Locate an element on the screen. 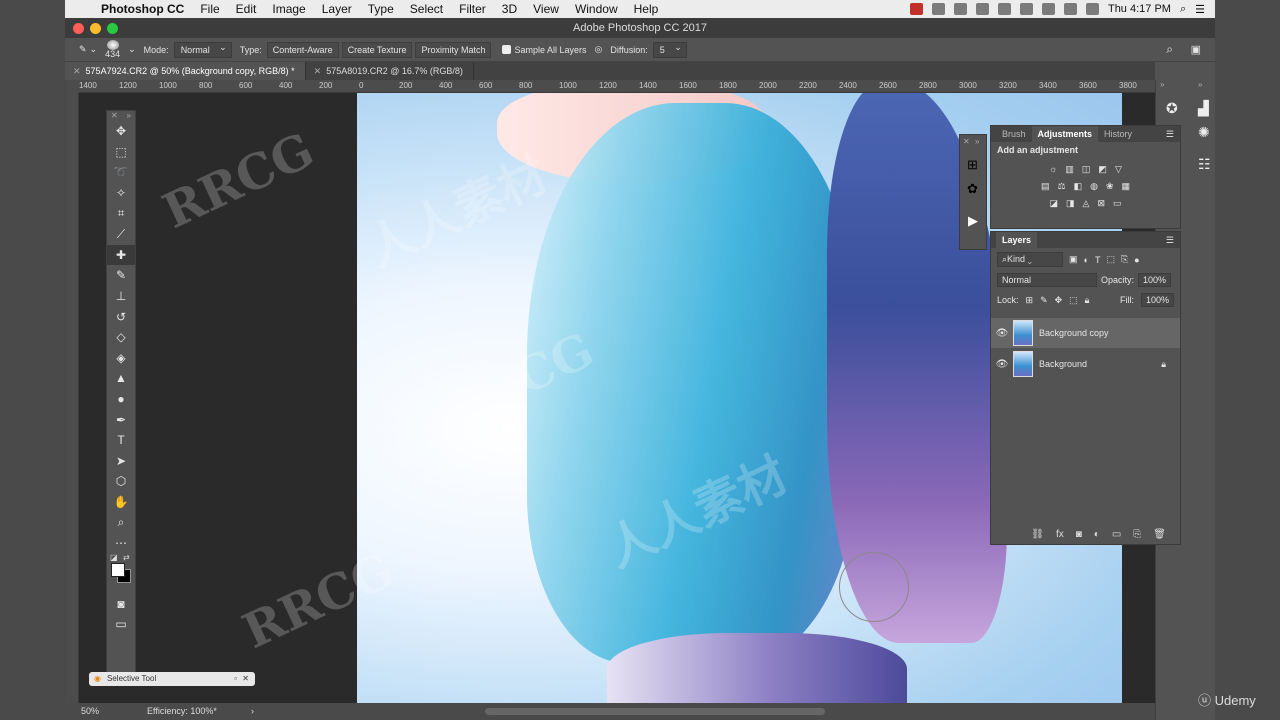  menu-edit: Edit is located at coordinates (246, 9).